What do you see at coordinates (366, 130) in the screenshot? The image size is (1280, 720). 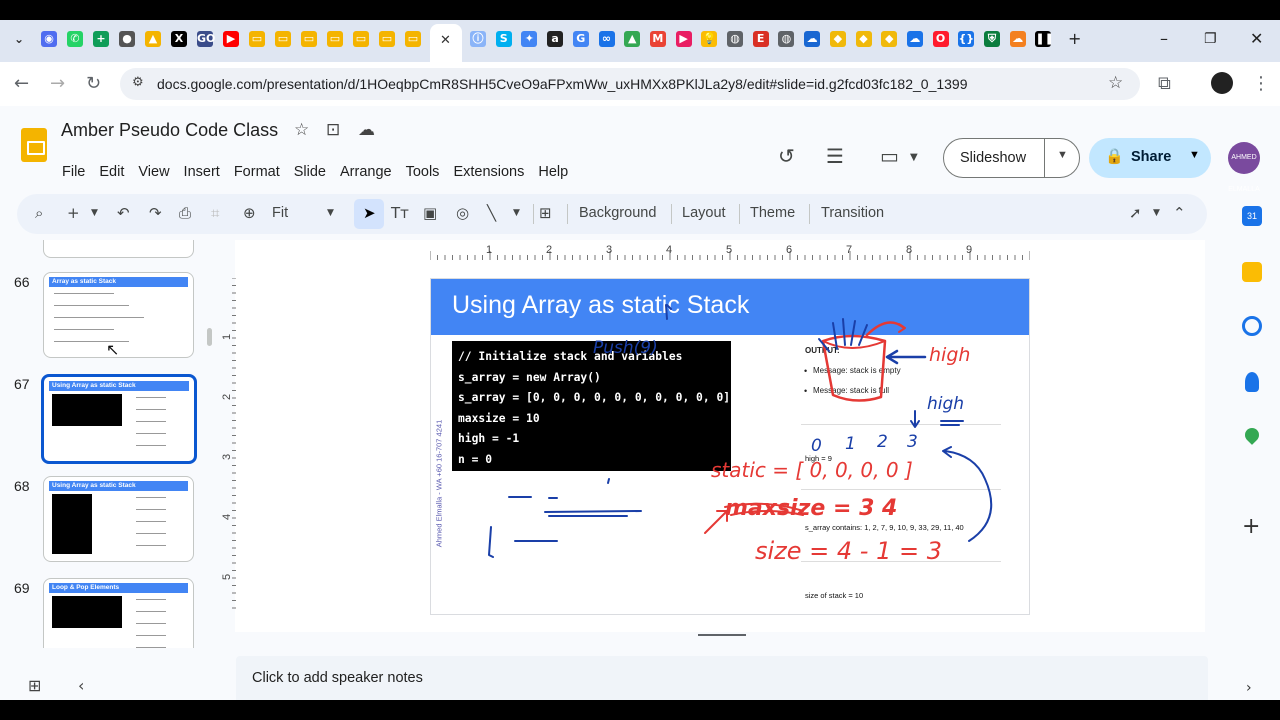 I see `cloud-status-icon: ☁` at bounding box center [366, 130].